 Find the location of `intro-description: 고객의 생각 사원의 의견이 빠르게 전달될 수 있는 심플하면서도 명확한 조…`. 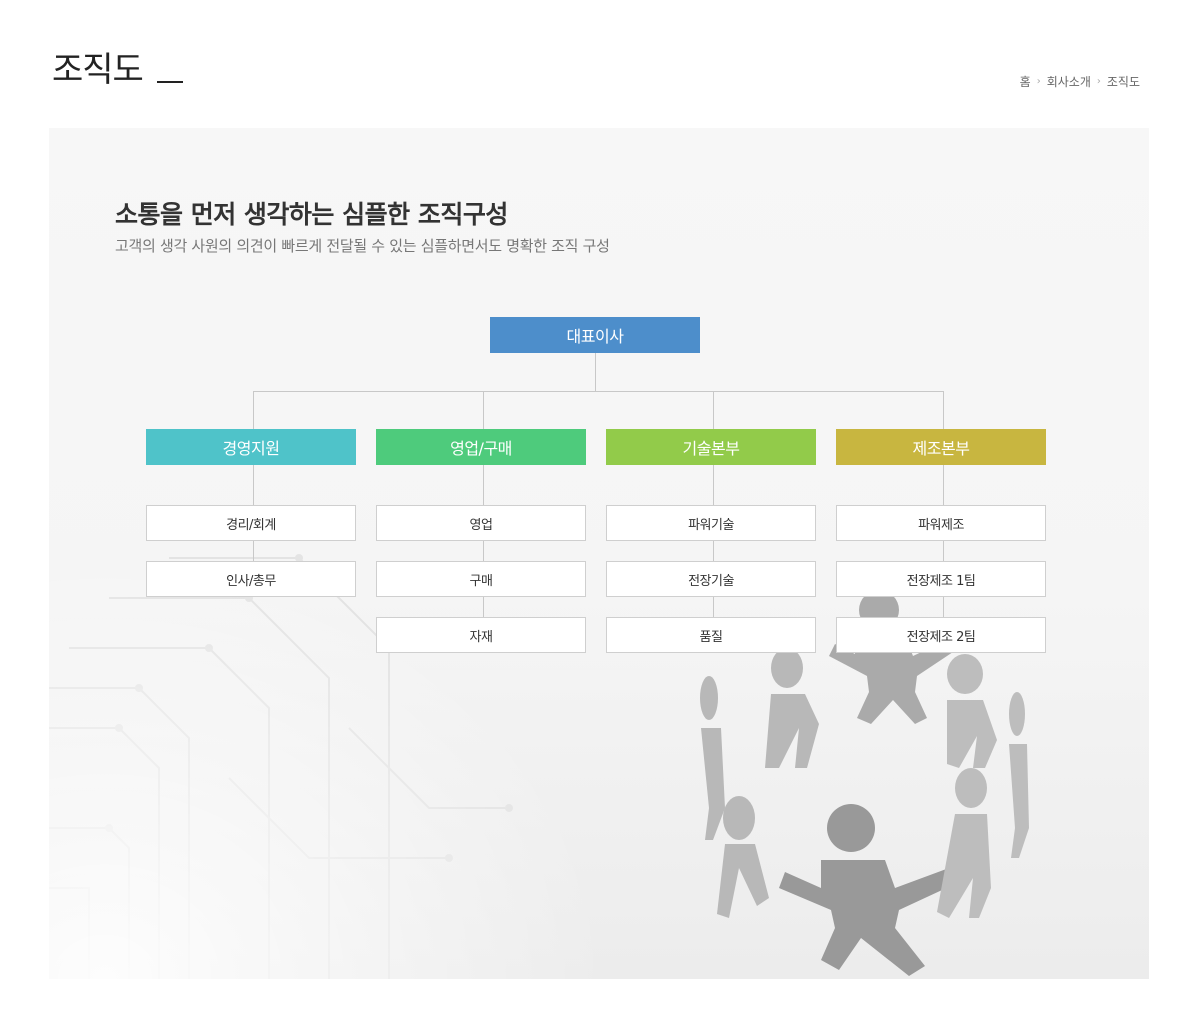

intro-description: 고객의 생각 사원의 의견이 빠르게 전달될 수 있는 심플하면서도 명확한 조… is located at coordinates (362, 246).